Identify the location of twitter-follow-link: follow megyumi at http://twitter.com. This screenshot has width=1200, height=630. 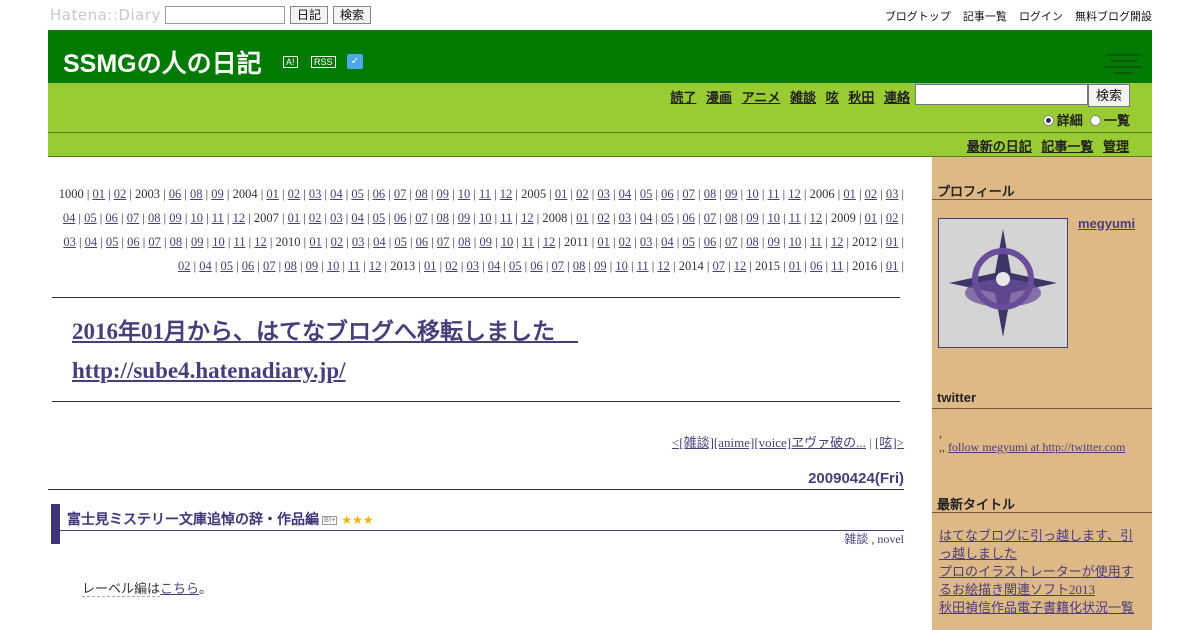
(1036, 447).